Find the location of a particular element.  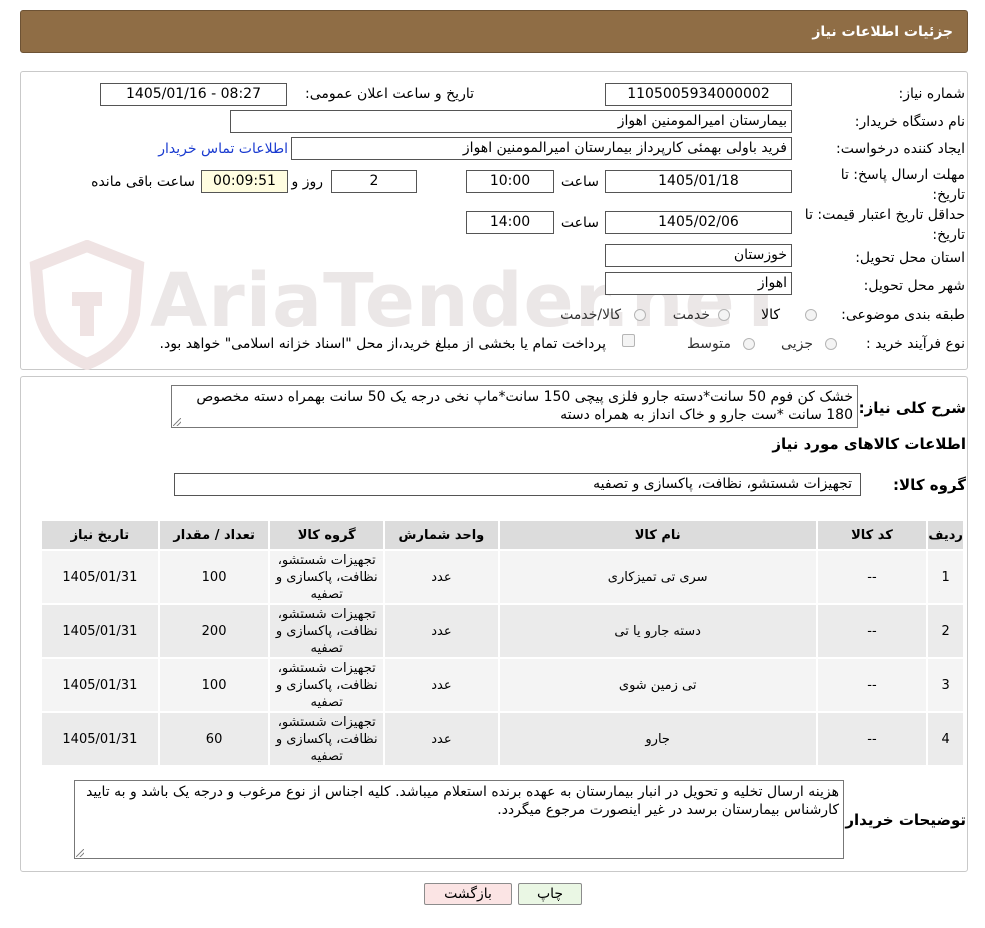

watermark-logo is located at coordinates (87, 305).